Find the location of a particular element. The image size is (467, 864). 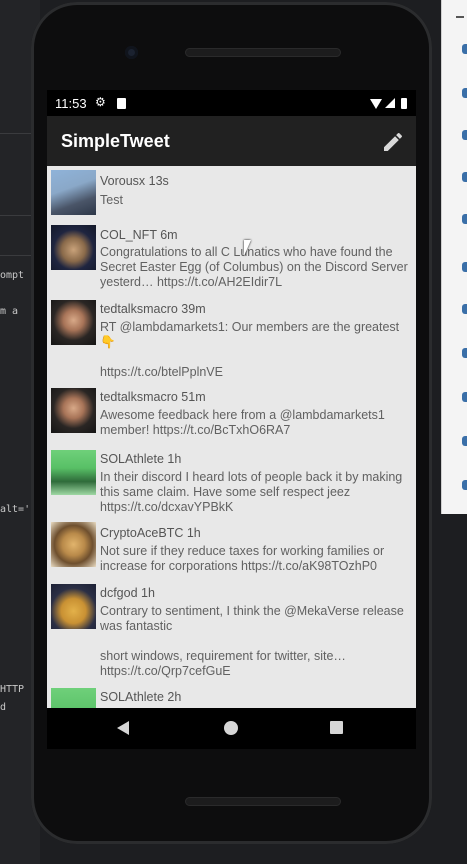

home-icon is located at coordinates (231, 728).